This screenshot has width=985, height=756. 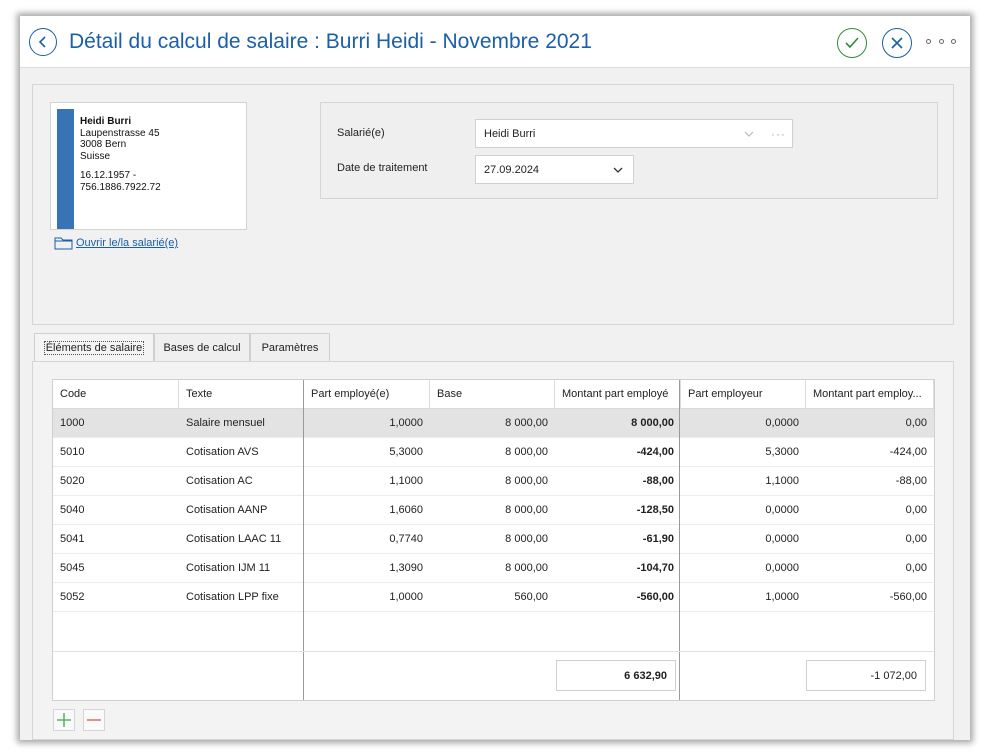 I want to click on tab-bases-calcul: Bases de calcul, so click(x=202, y=347).